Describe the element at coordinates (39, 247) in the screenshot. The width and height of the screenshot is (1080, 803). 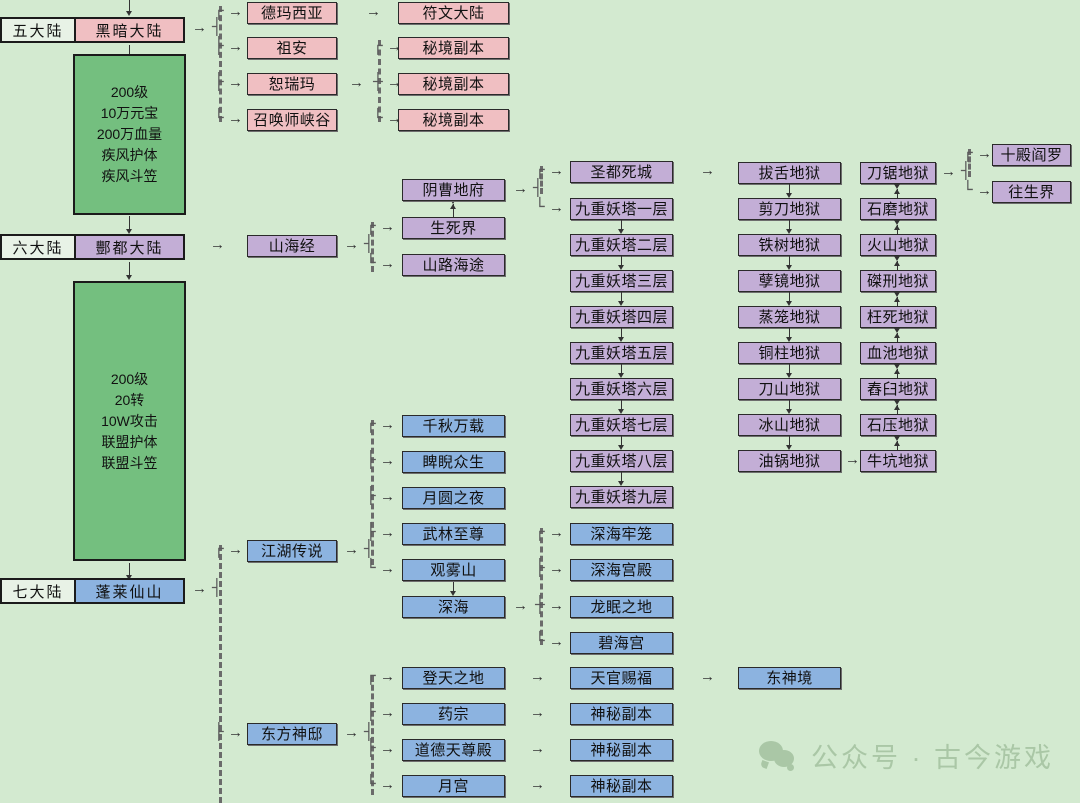
I see `continent-label: 六大陆` at that location.